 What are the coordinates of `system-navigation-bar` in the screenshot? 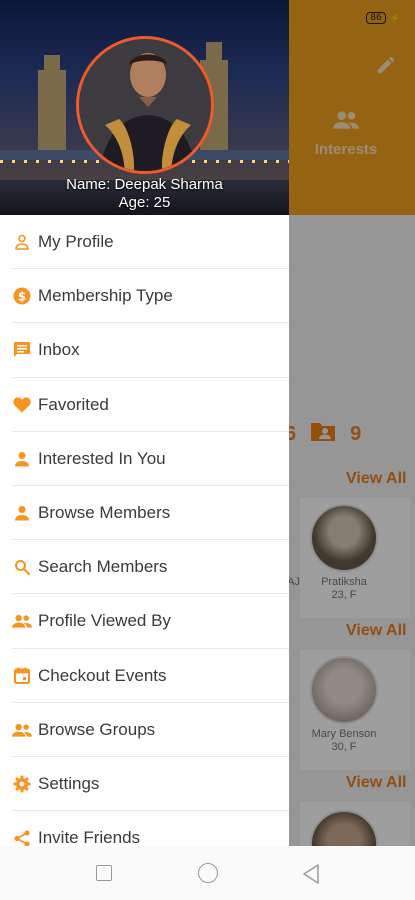 It's located at (207, 873).